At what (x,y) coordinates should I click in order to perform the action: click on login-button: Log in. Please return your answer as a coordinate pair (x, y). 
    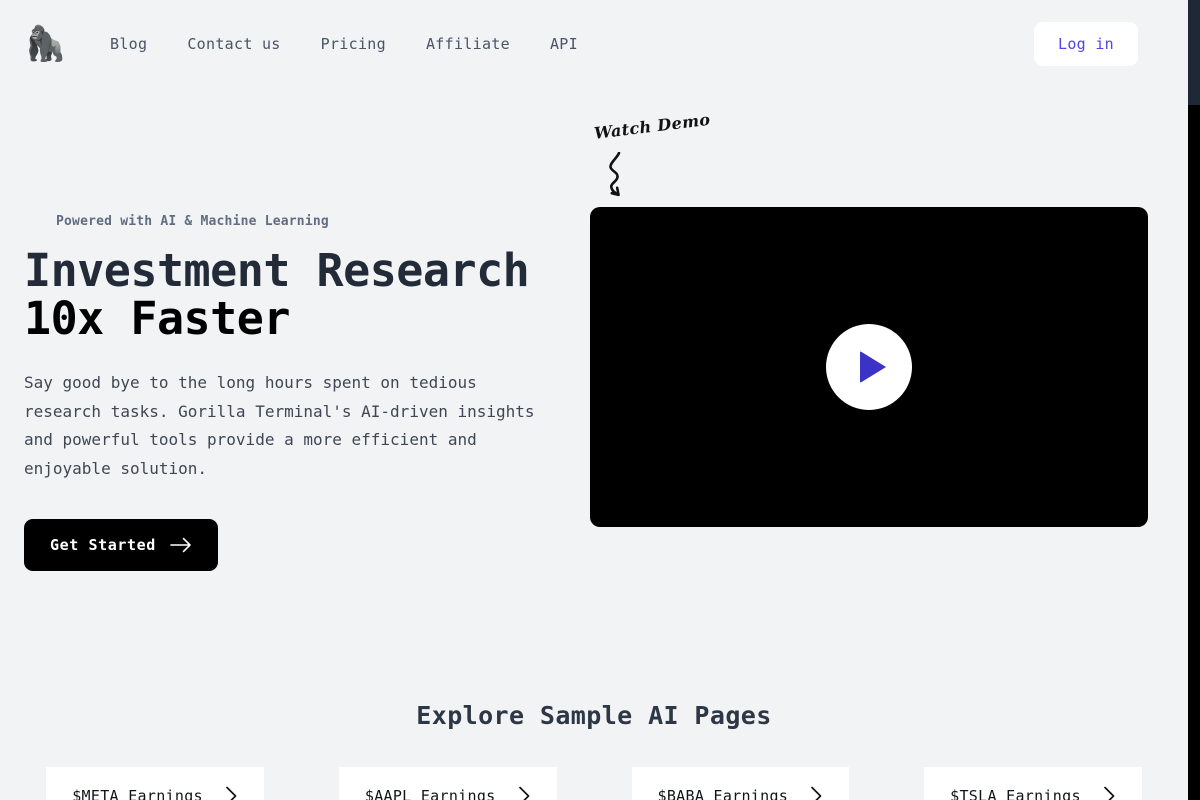
    Looking at the image, I should click on (1086, 44).